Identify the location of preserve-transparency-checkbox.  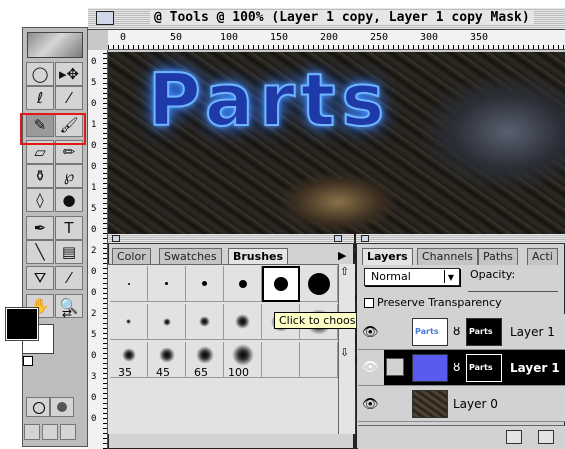
(369, 303).